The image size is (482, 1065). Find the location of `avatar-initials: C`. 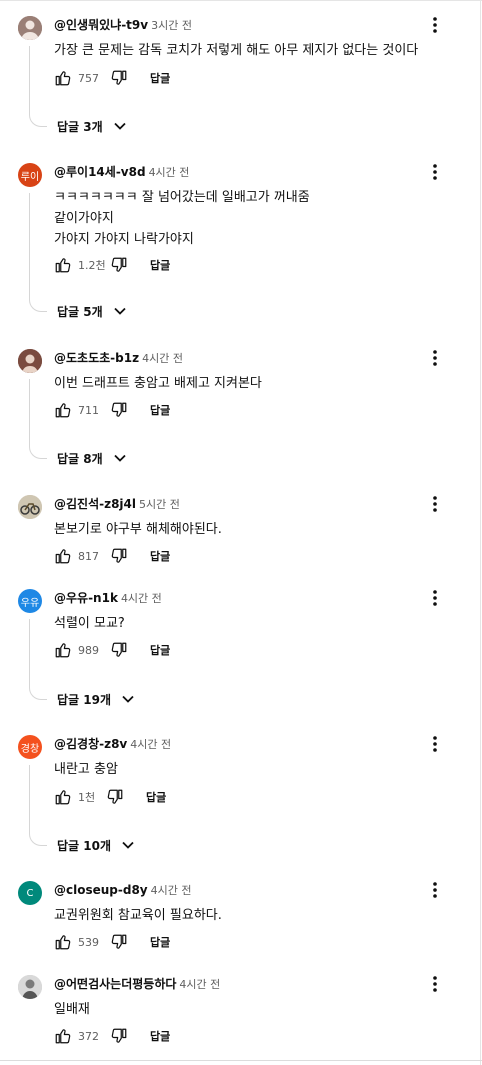

avatar-initials: C is located at coordinates (30, 893).